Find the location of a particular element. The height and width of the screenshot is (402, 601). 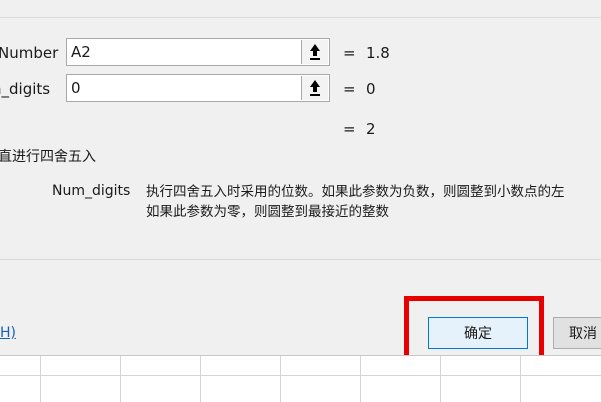

spreadsheet-grid is located at coordinates (300, 378).